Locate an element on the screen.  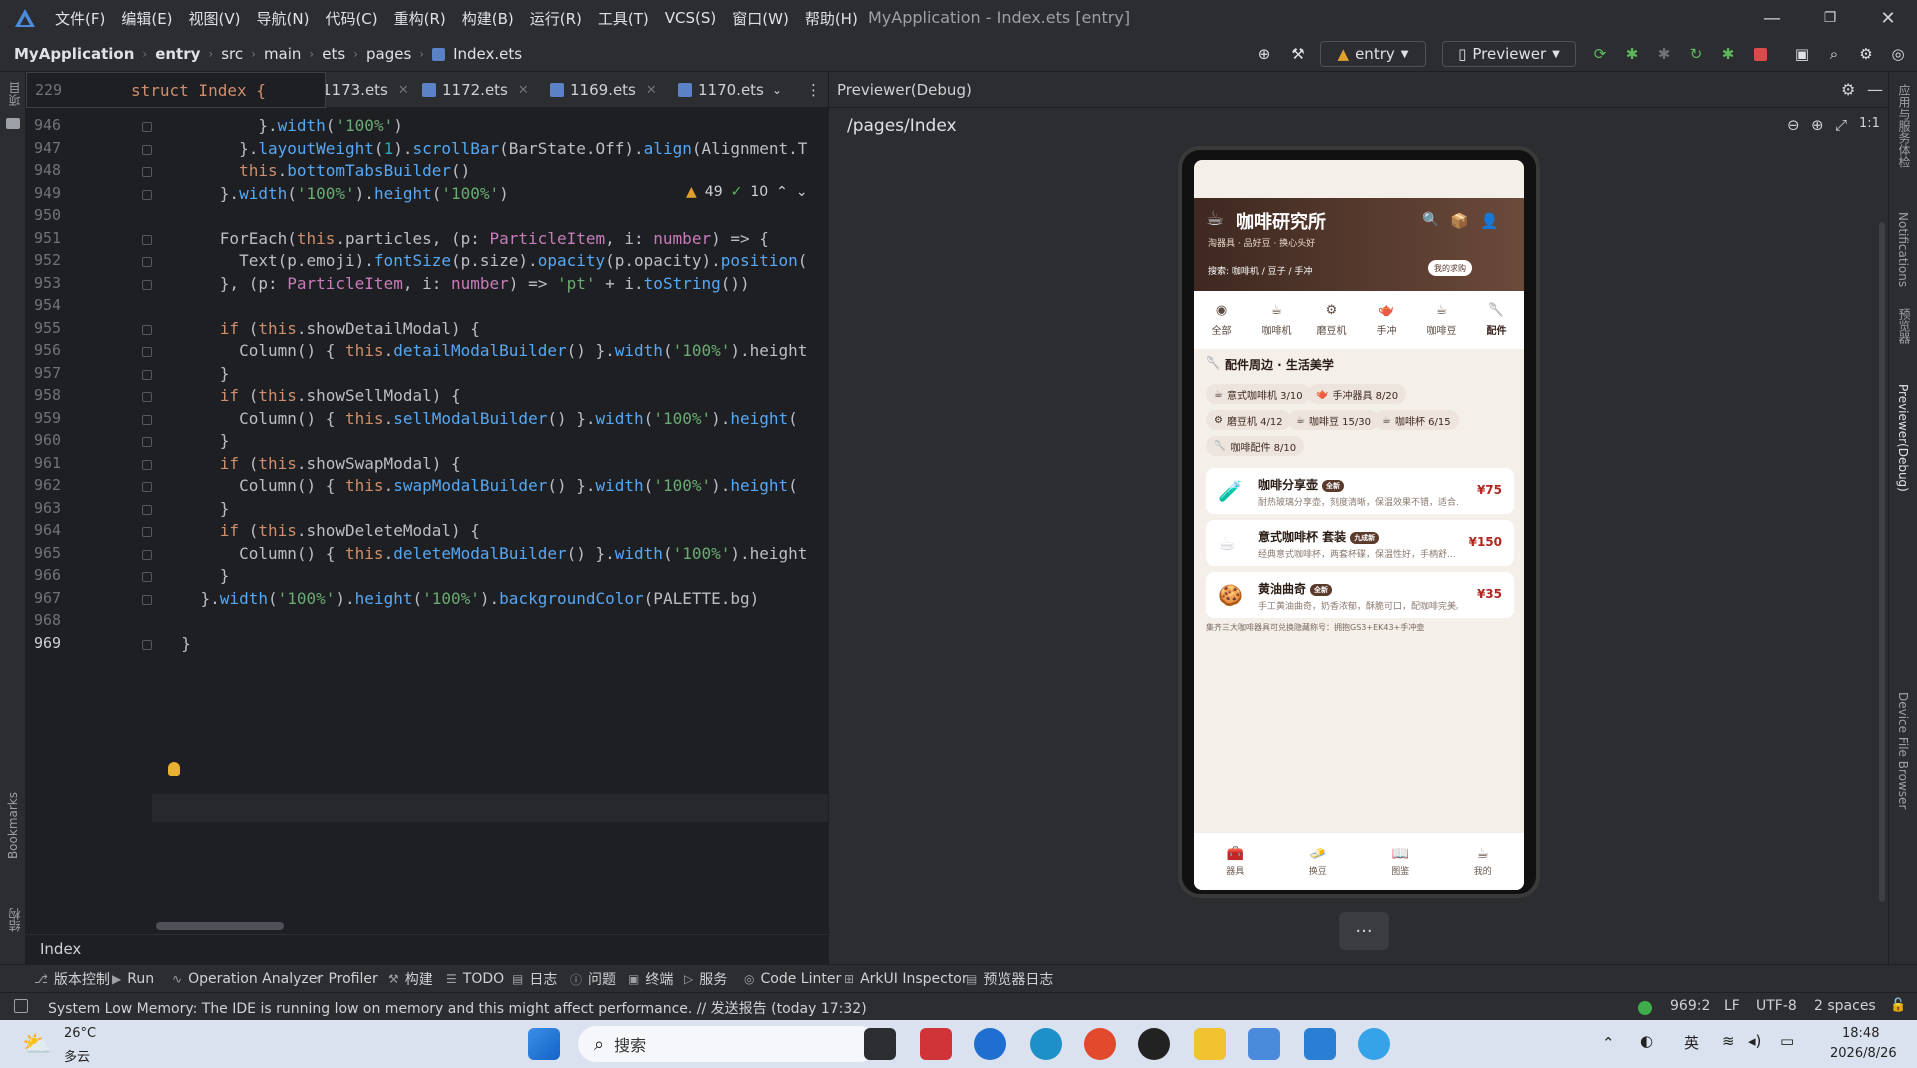
more-options-button: ··· is located at coordinates (1364, 931).